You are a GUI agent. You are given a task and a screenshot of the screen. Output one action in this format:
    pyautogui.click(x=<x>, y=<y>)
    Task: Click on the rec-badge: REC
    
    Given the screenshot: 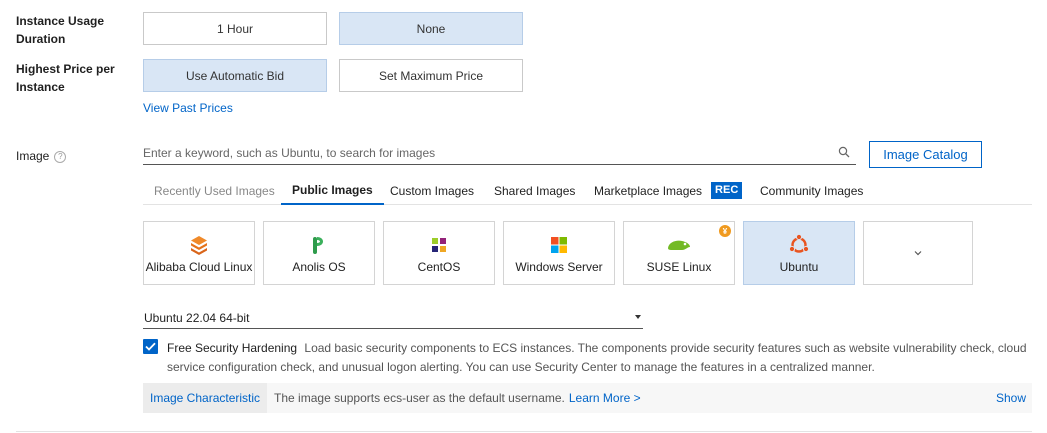 What is the action you would take?
    pyautogui.click(x=727, y=190)
    